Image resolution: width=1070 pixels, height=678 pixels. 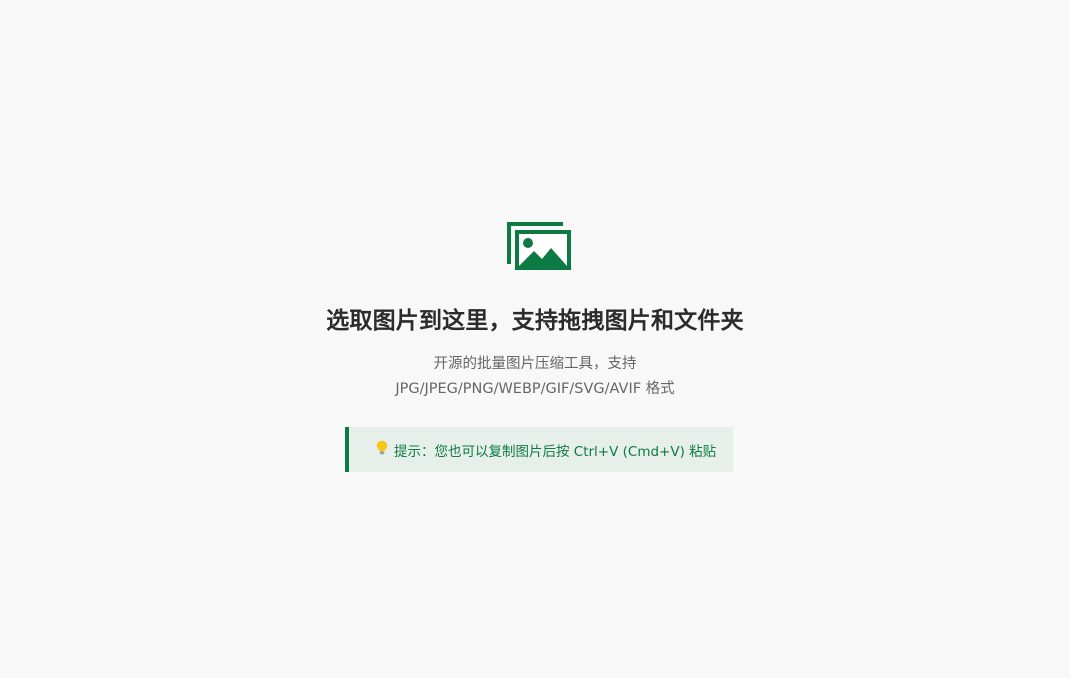 What do you see at coordinates (535, 389) in the screenshot?
I see `description-line-2: JPG/JPEG/PNG/WEBP/GIF/SVG/AVIF 格式` at bounding box center [535, 389].